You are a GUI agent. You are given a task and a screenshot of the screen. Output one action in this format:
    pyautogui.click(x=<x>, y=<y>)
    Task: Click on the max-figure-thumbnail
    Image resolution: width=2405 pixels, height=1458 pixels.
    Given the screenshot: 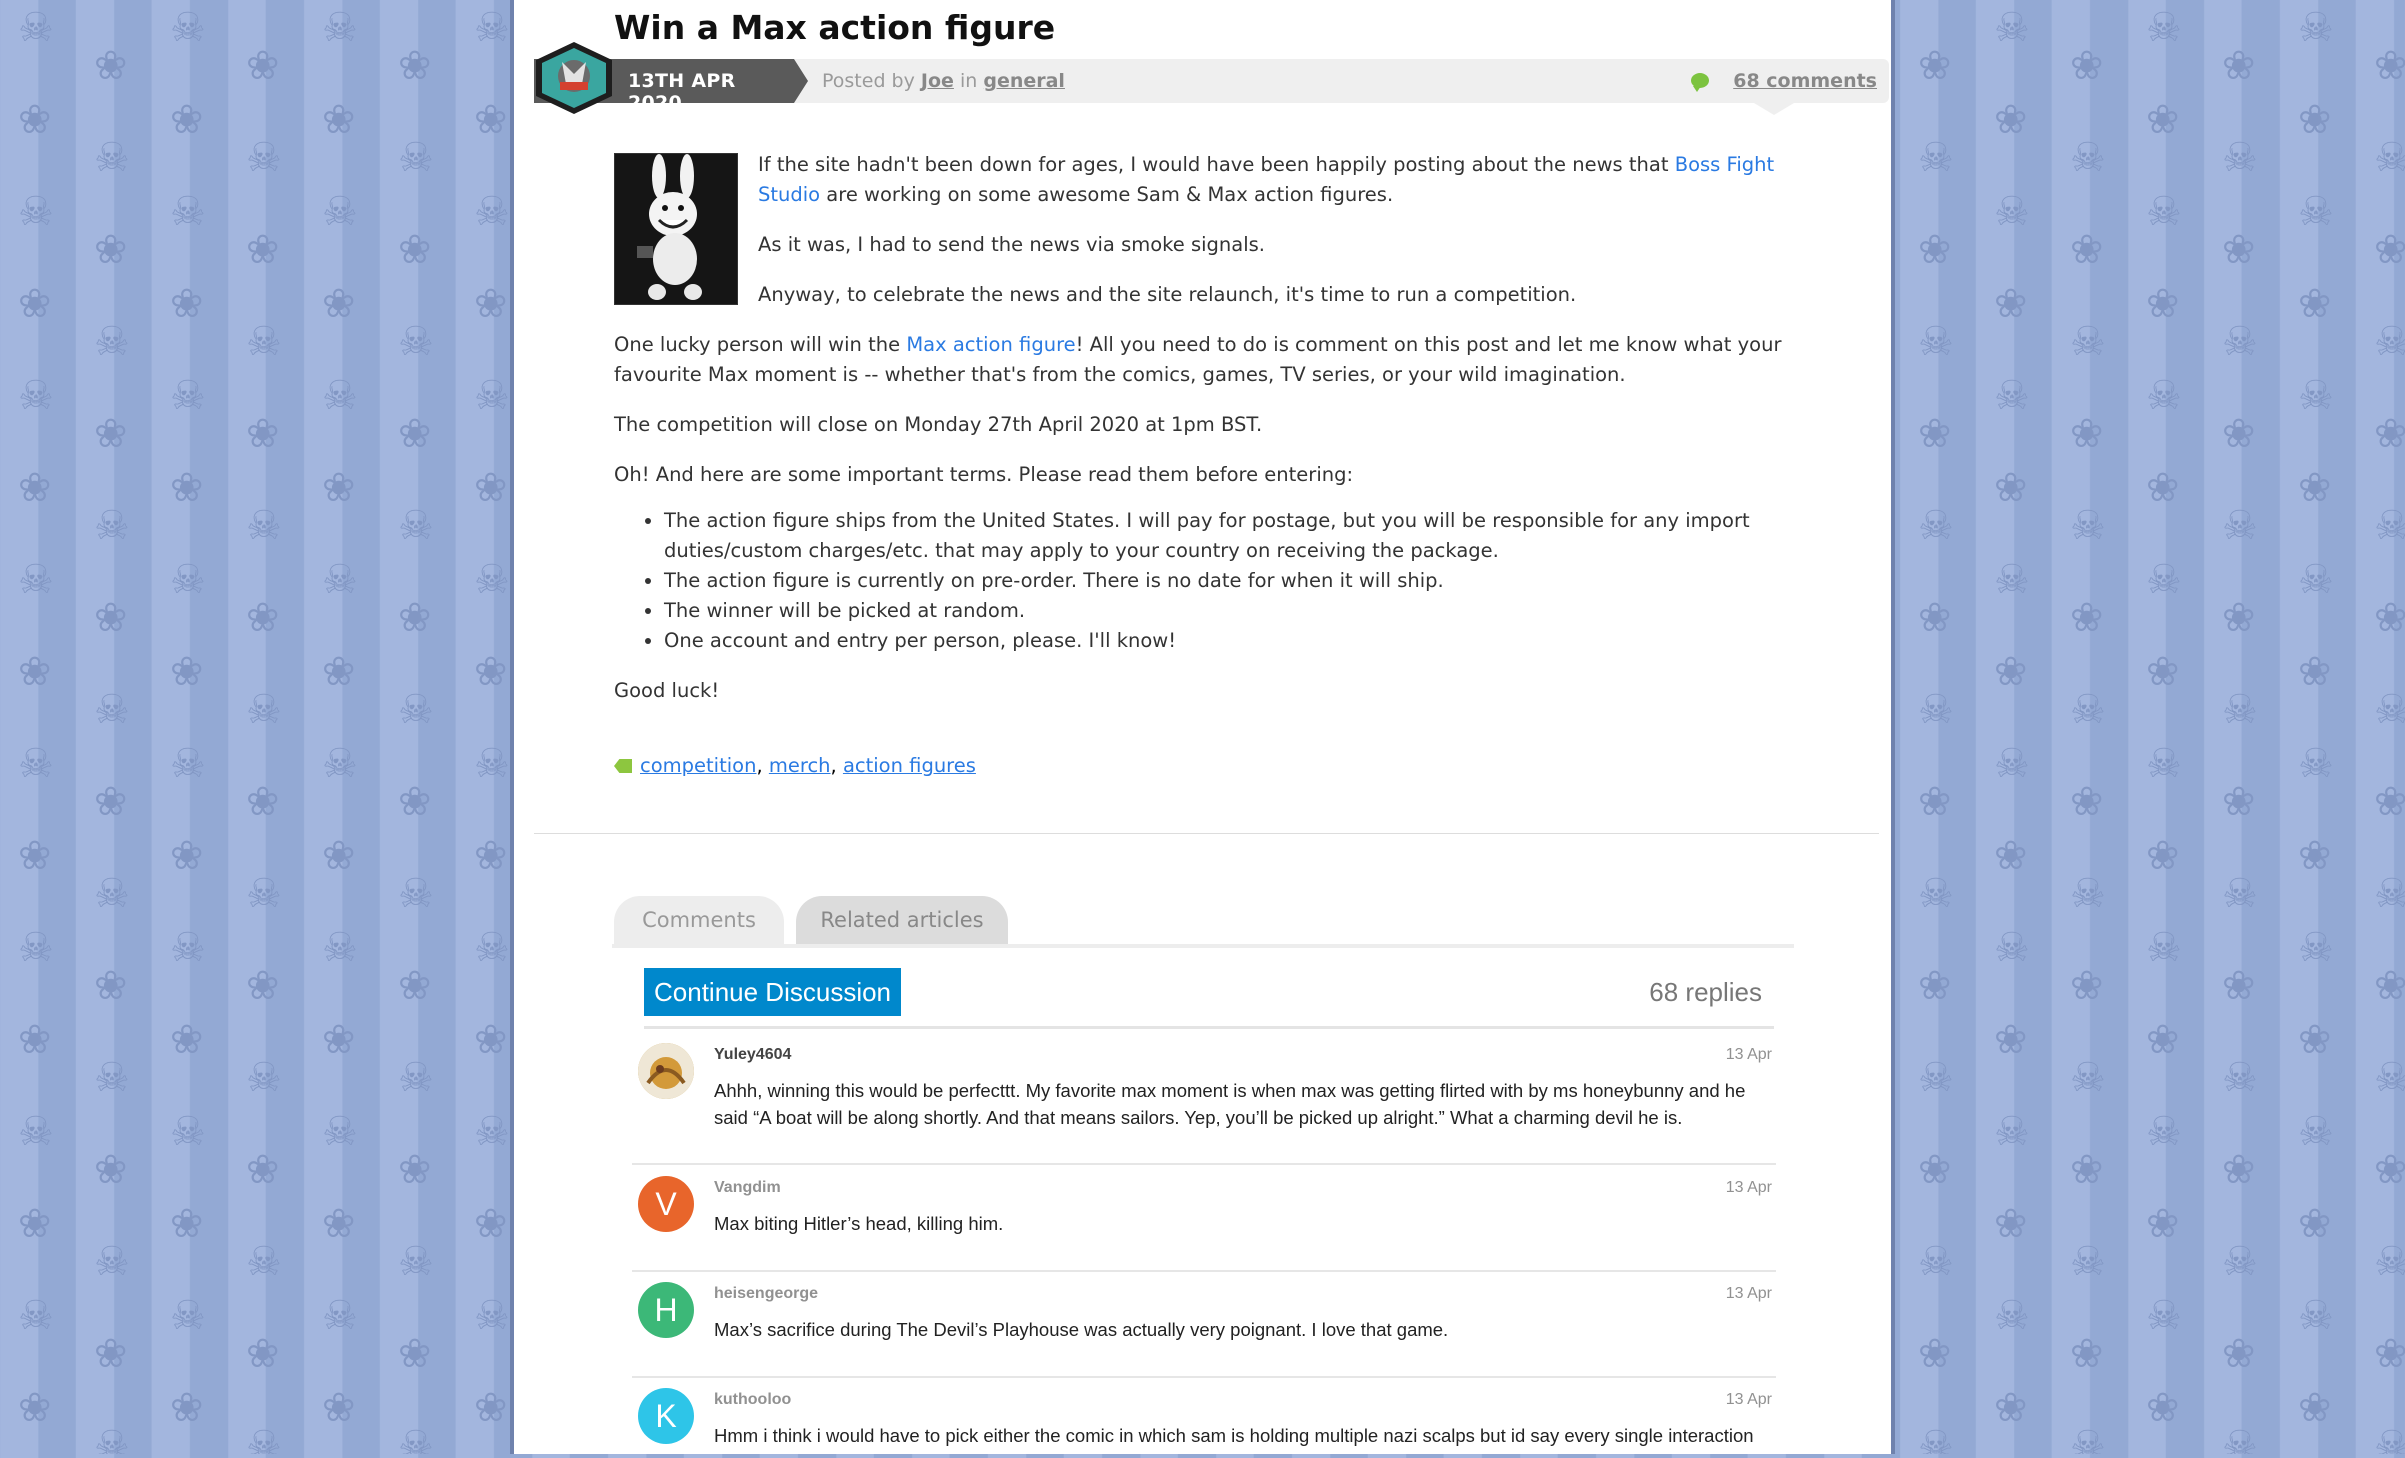 What is the action you would take?
    pyautogui.click(x=676, y=229)
    